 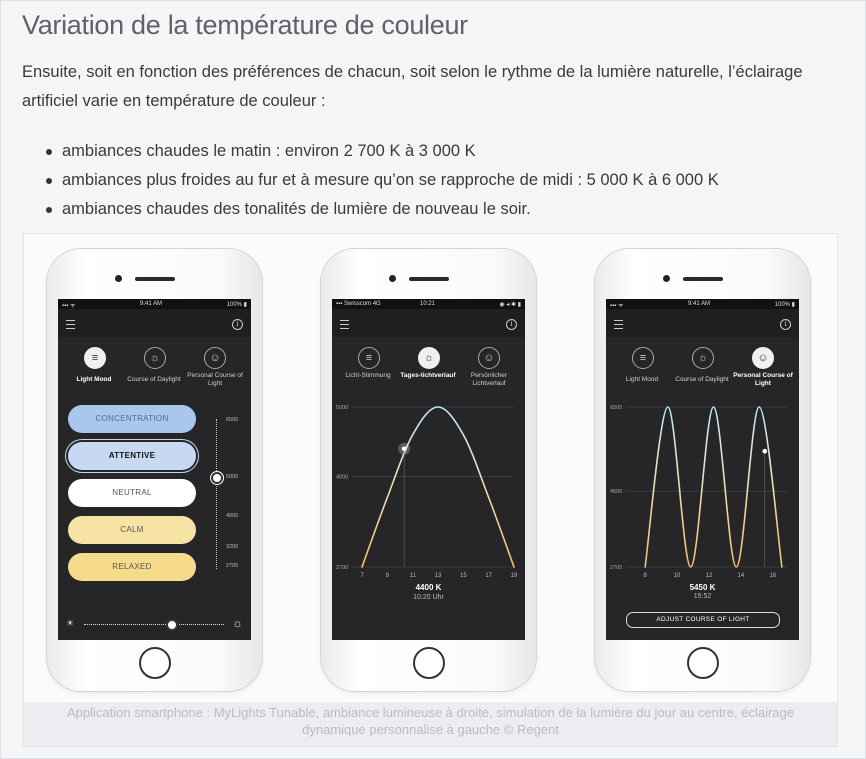 I want to click on mood-calm-button: CALM, so click(x=132, y=530).